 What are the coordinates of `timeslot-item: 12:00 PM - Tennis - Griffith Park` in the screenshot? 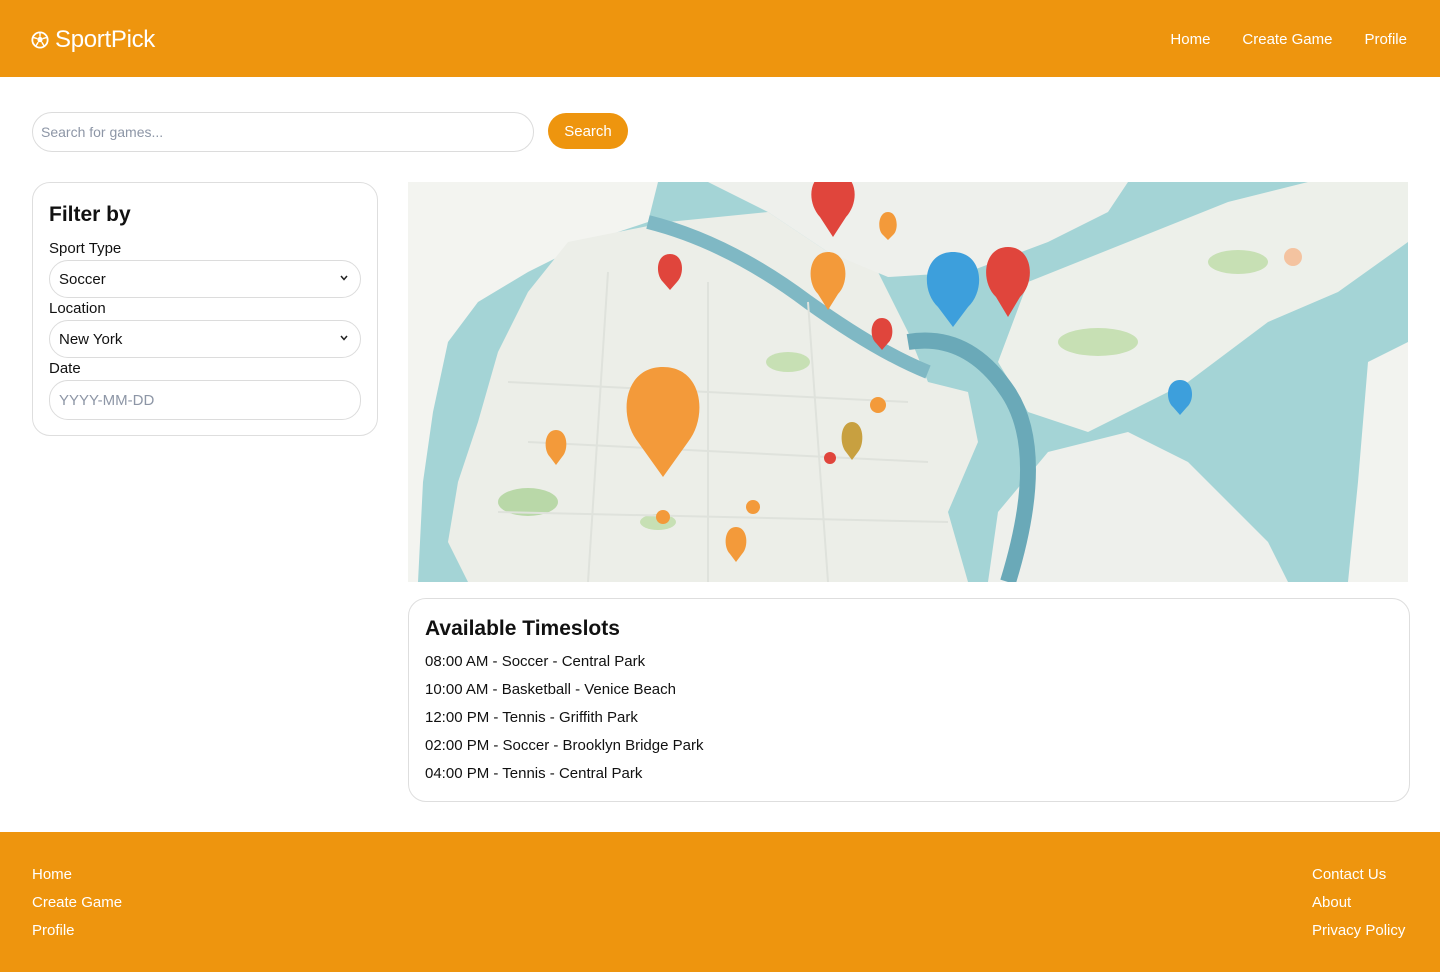 It's located at (564, 723).